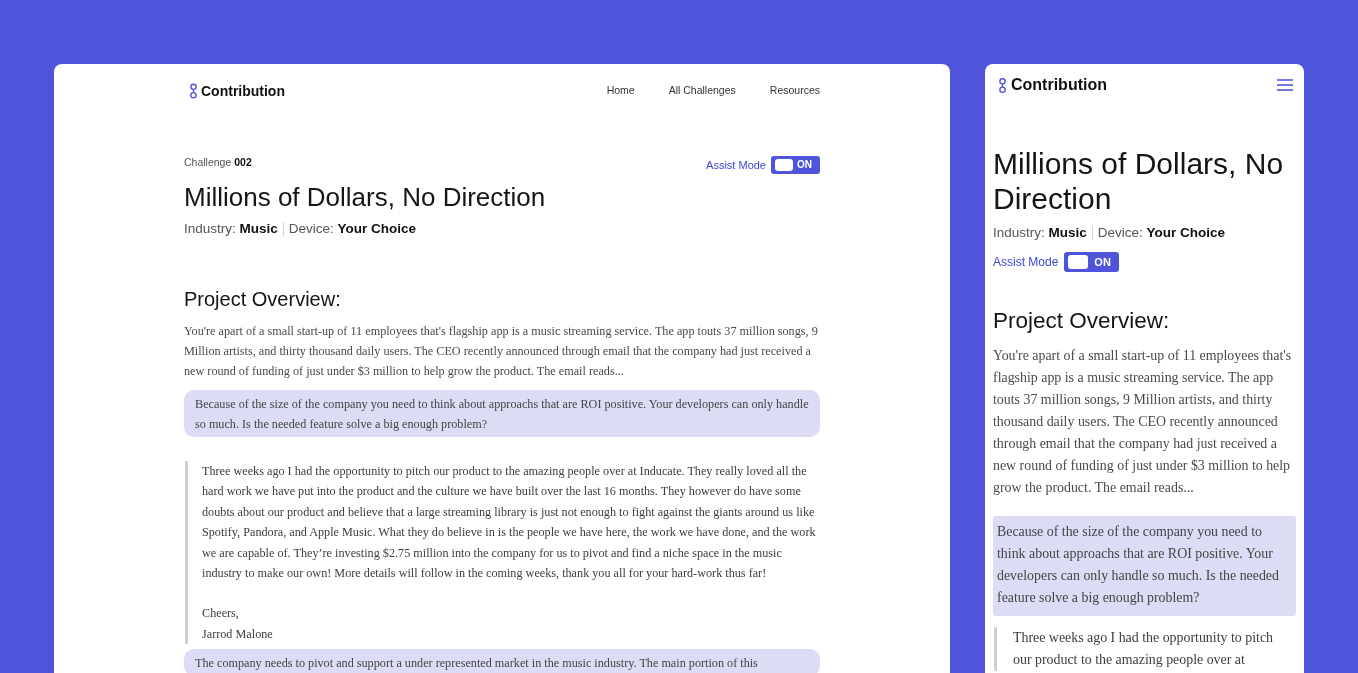 This screenshot has width=1358, height=673. Describe the element at coordinates (620, 91) in the screenshot. I see `nav-link: Home` at that location.